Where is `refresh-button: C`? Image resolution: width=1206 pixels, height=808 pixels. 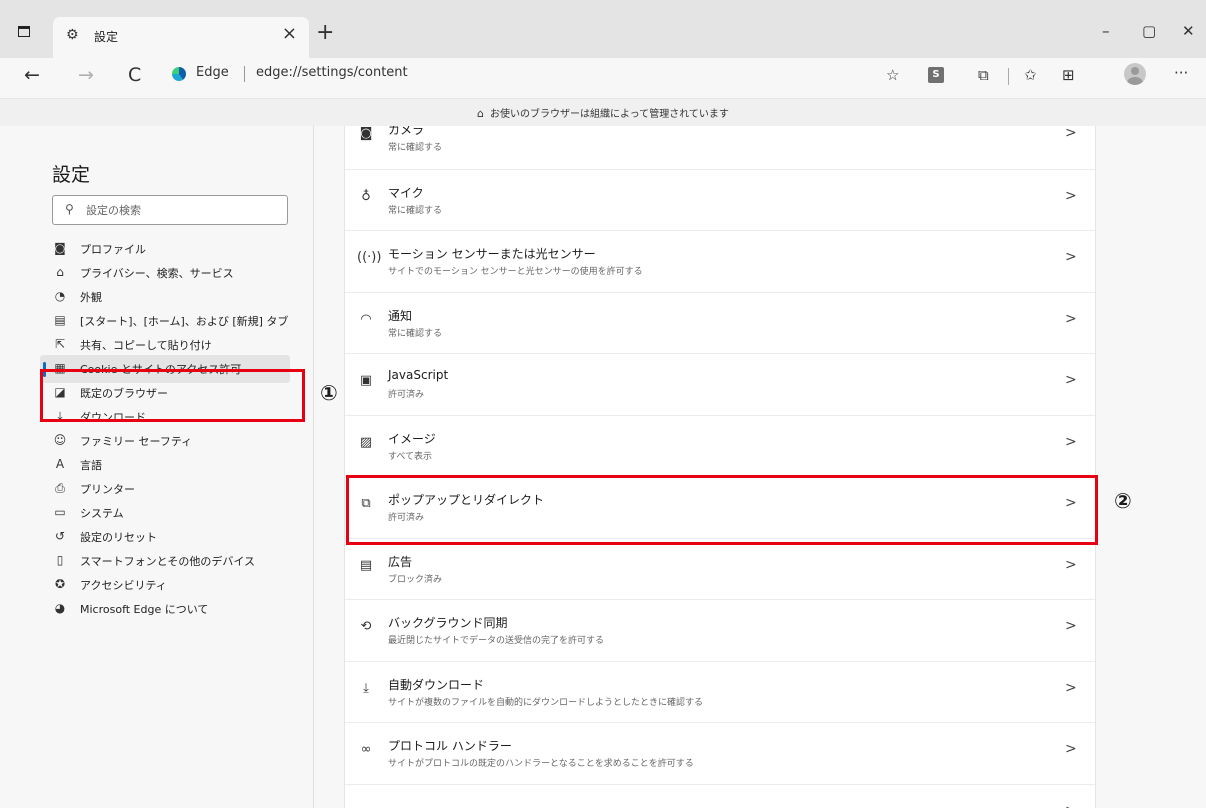 refresh-button: C is located at coordinates (134, 75).